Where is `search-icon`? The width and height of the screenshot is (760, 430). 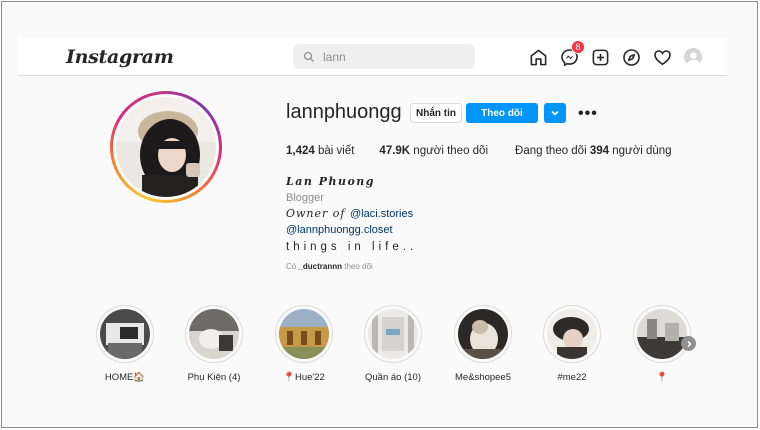 search-icon is located at coordinates (308, 56).